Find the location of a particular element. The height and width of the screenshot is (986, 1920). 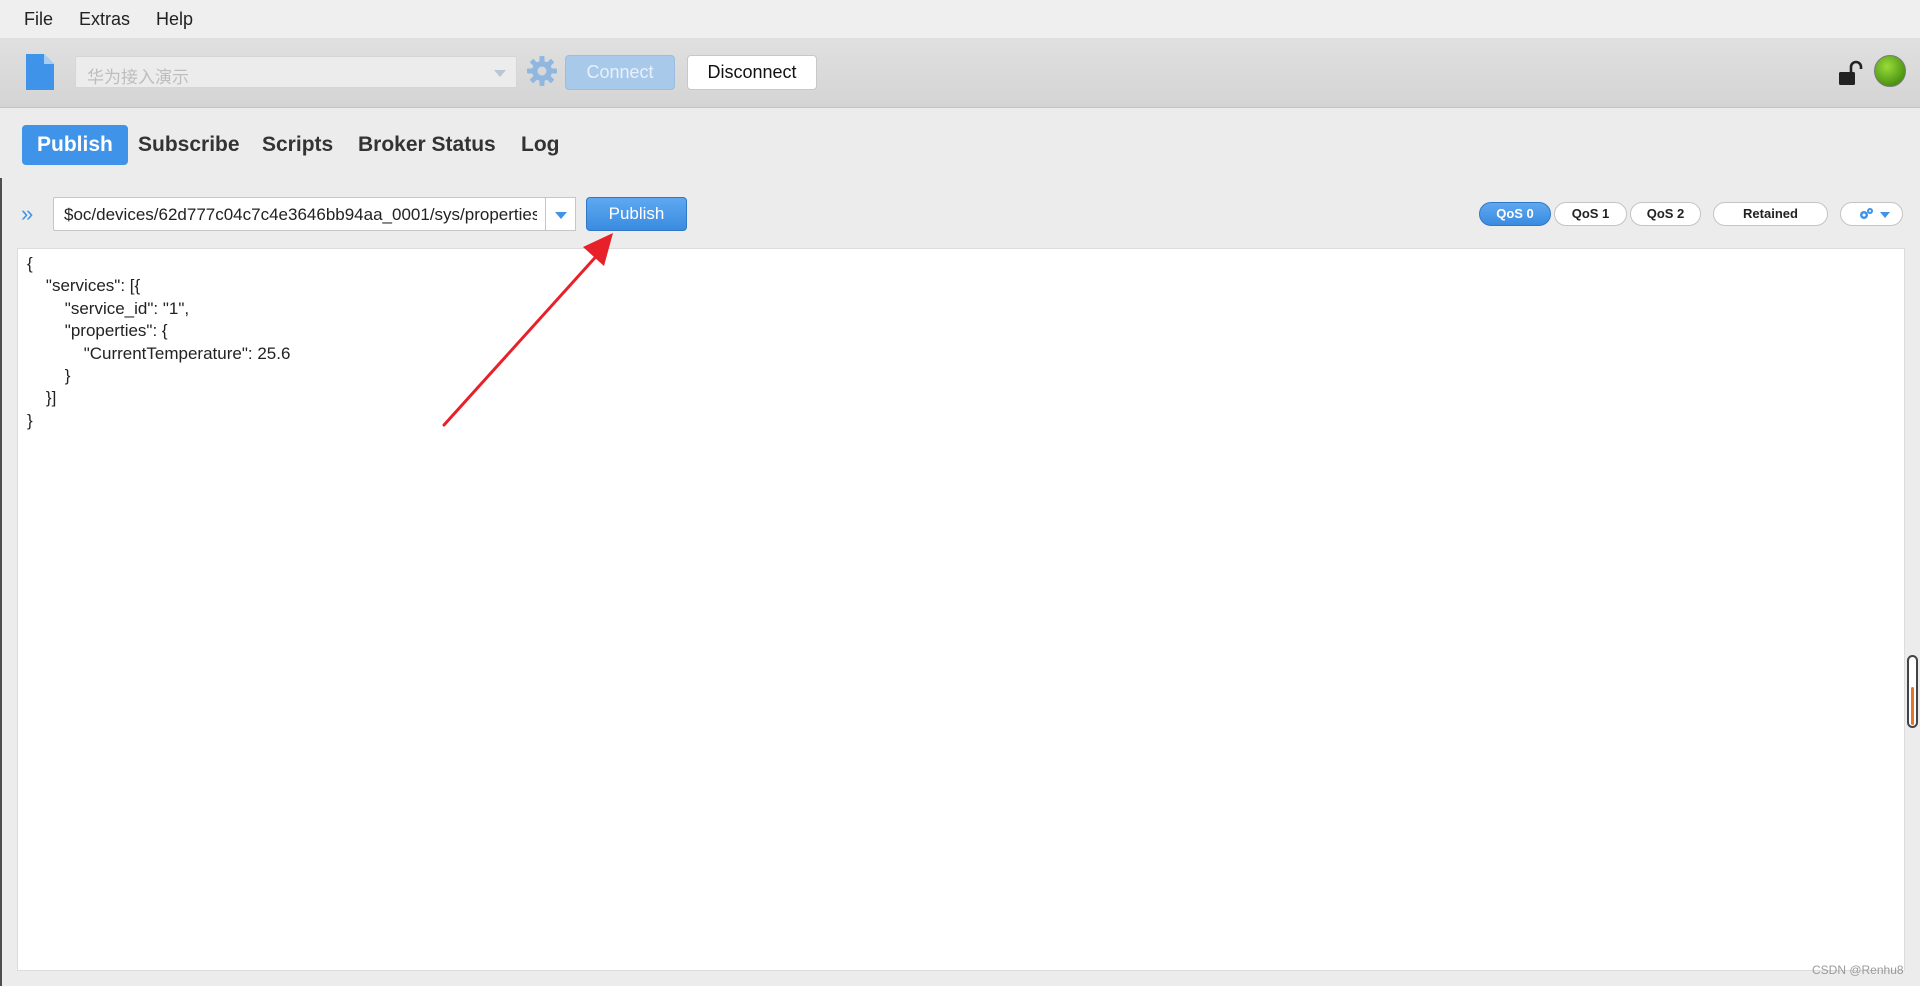

tab-subscribe: Subscribe is located at coordinates (189, 145).